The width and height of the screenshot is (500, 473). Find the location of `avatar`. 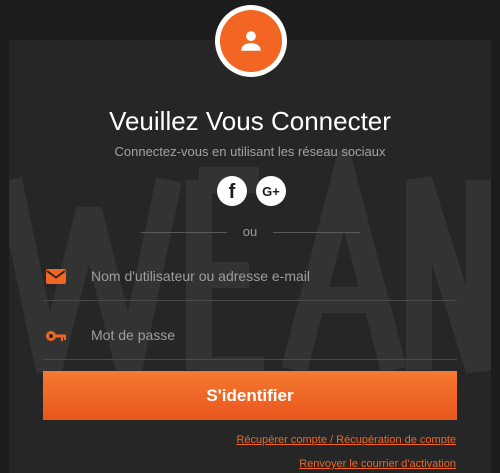

avatar is located at coordinates (251, 41).